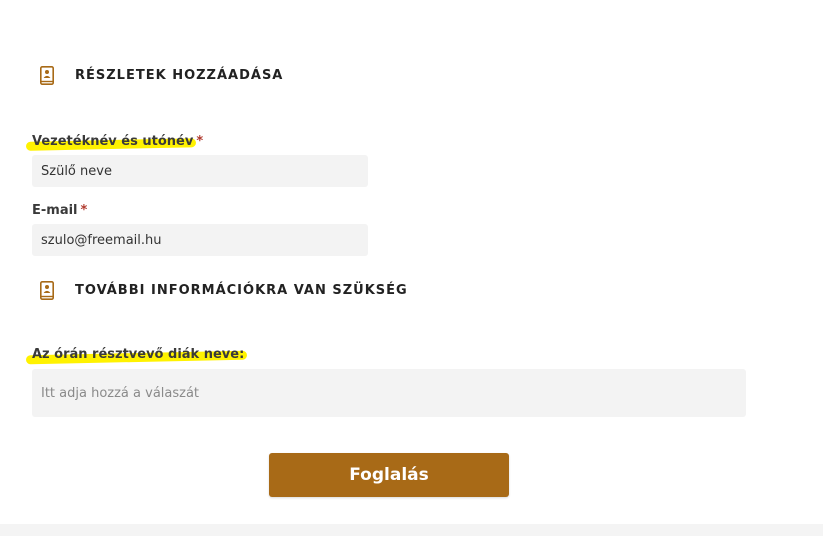 The height and width of the screenshot is (536, 823). Describe the element at coordinates (120, 393) in the screenshot. I see `student-input-placeholder: Itt adja hozzá a válaszát` at that location.